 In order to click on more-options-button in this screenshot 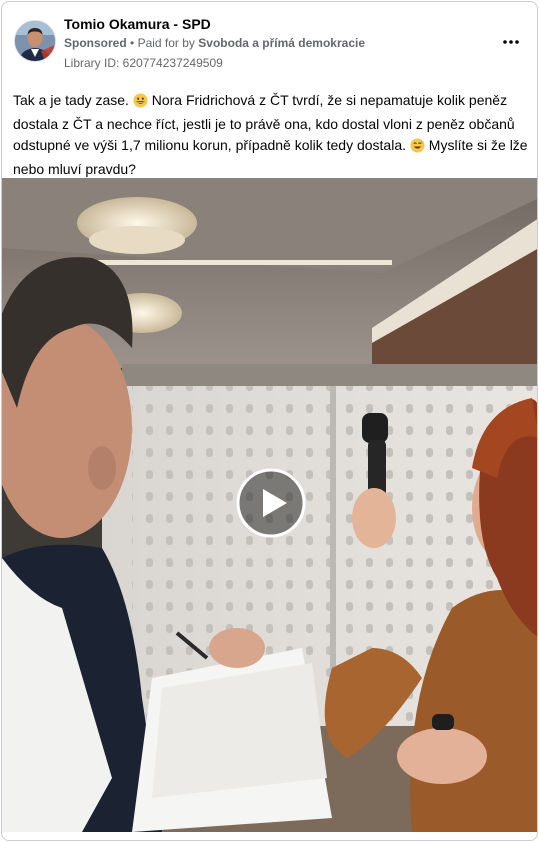, I will do `click(511, 42)`.